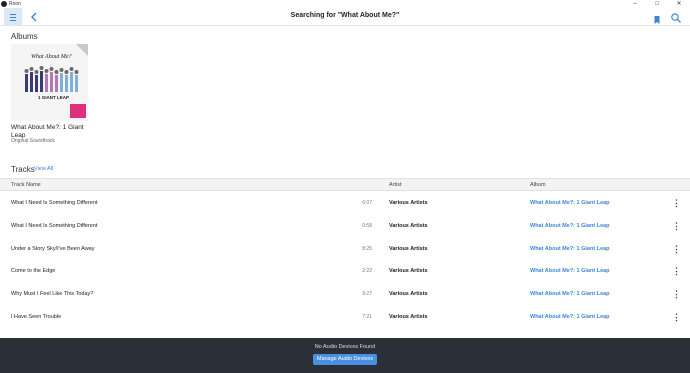  I want to click on hamburger-menu-icon, so click(13, 17).